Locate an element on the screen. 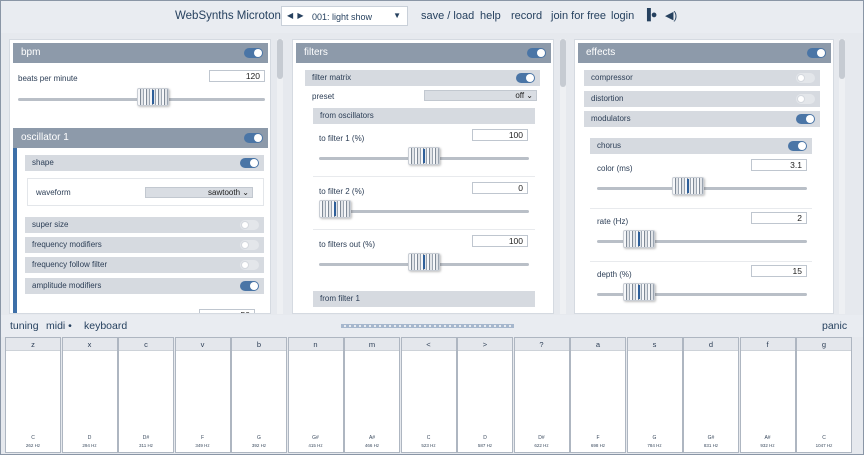  piano-key: a F 698 Hz is located at coordinates (598, 395).